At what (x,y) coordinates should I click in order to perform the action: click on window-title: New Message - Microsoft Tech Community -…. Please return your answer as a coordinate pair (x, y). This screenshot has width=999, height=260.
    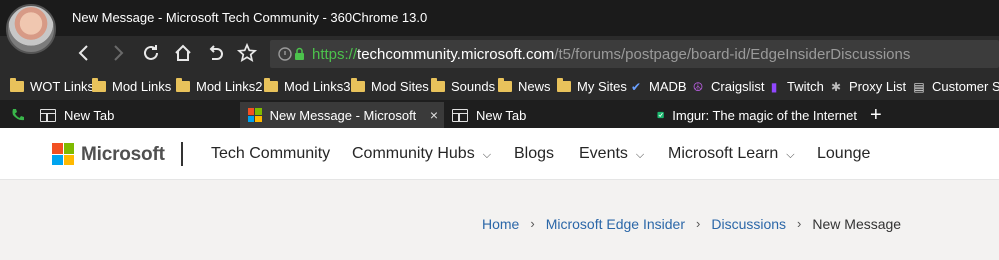
    Looking at the image, I should click on (250, 17).